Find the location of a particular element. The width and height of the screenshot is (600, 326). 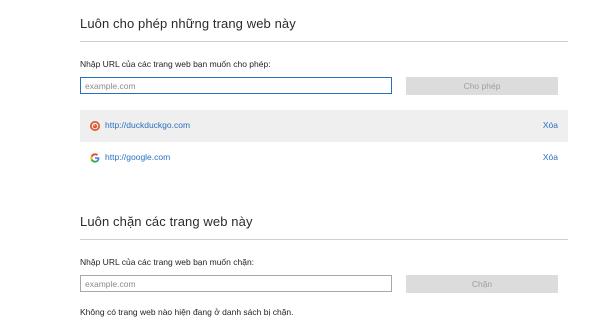

allowed-site-url: http://duckduckgo.com is located at coordinates (147, 125).